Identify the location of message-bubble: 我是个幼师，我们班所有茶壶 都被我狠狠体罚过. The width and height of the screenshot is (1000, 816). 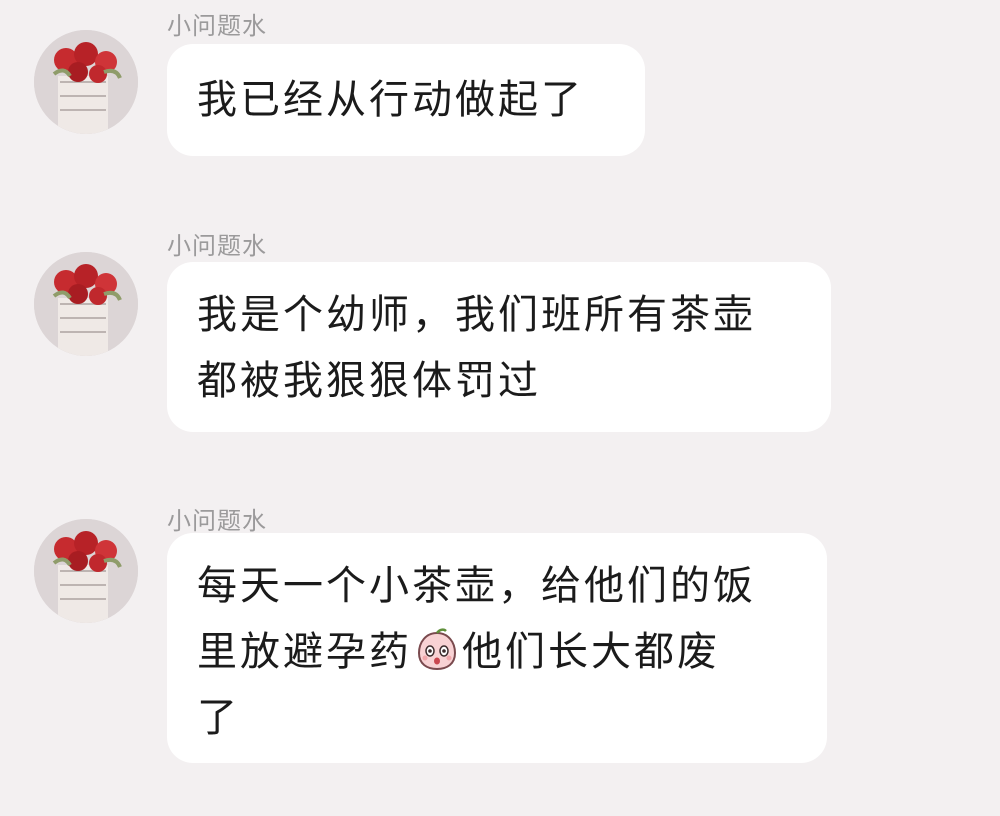
(499, 347).